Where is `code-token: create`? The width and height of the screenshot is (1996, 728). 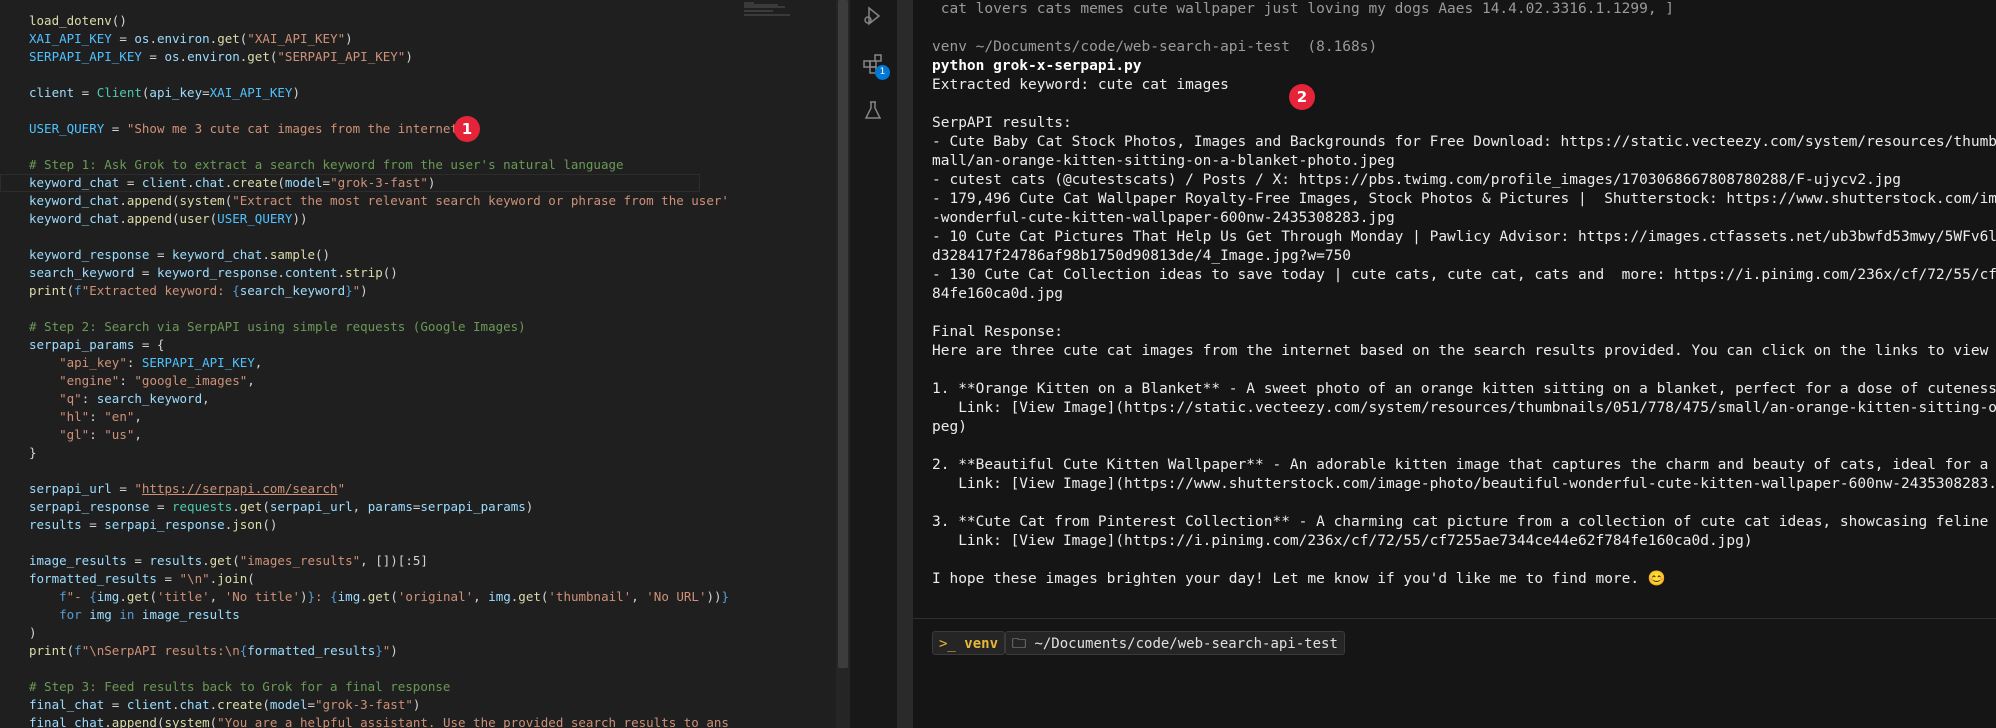 code-token: create is located at coordinates (240, 704).